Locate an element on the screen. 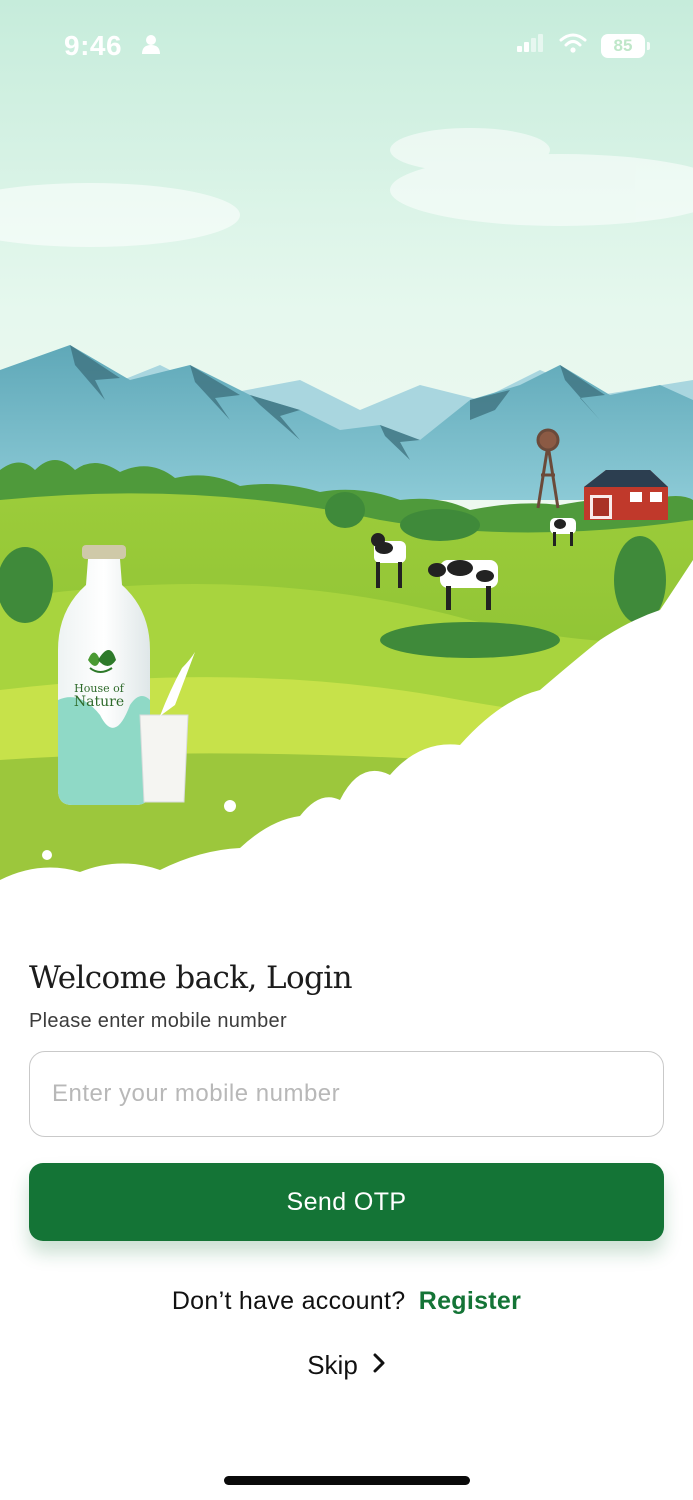 The width and height of the screenshot is (693, 1500). signal-icon is located at coordinates (531, 45).